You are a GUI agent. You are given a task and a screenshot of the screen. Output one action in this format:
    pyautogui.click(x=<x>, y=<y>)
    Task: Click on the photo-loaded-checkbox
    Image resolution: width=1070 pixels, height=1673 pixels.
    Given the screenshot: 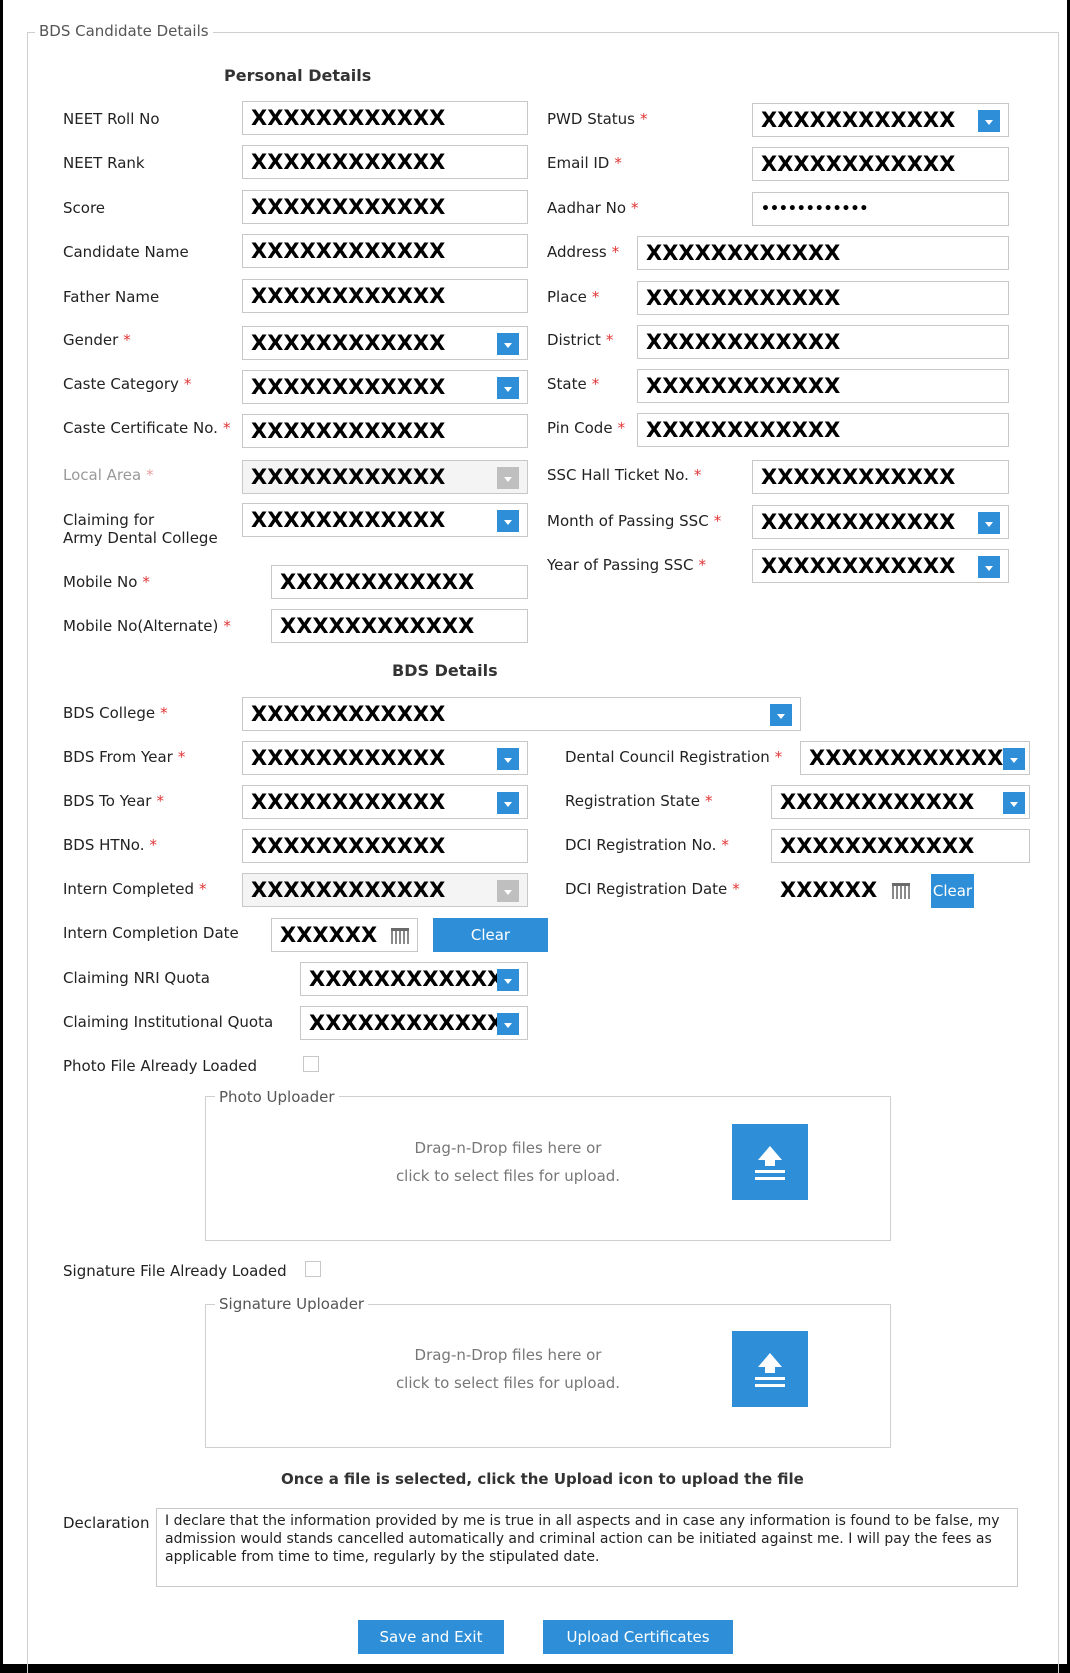 What is the action you would take?
    pyautogui.click(x=311, y=1064)
    